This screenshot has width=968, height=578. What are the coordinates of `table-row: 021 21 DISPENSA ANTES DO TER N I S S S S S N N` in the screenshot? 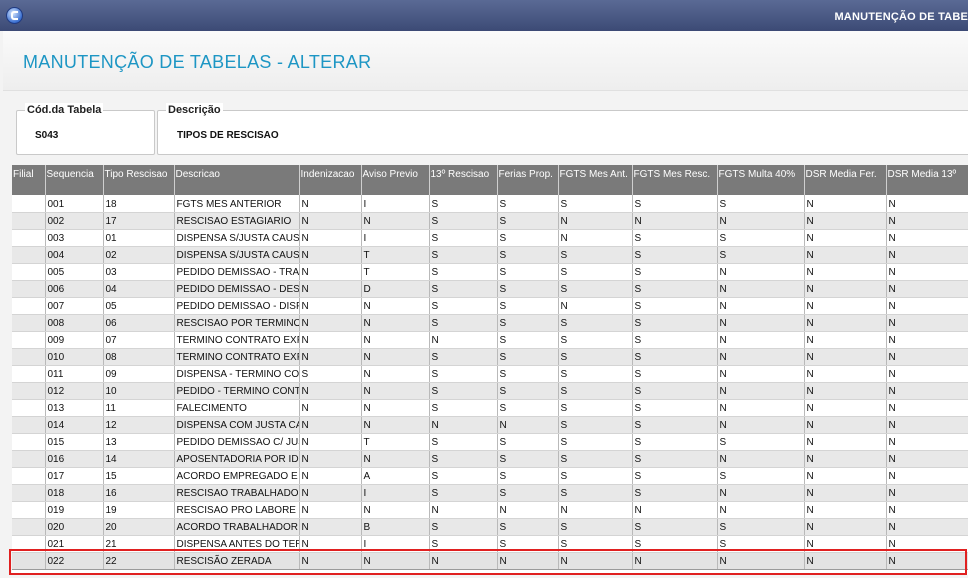 It's located at (490, 544).